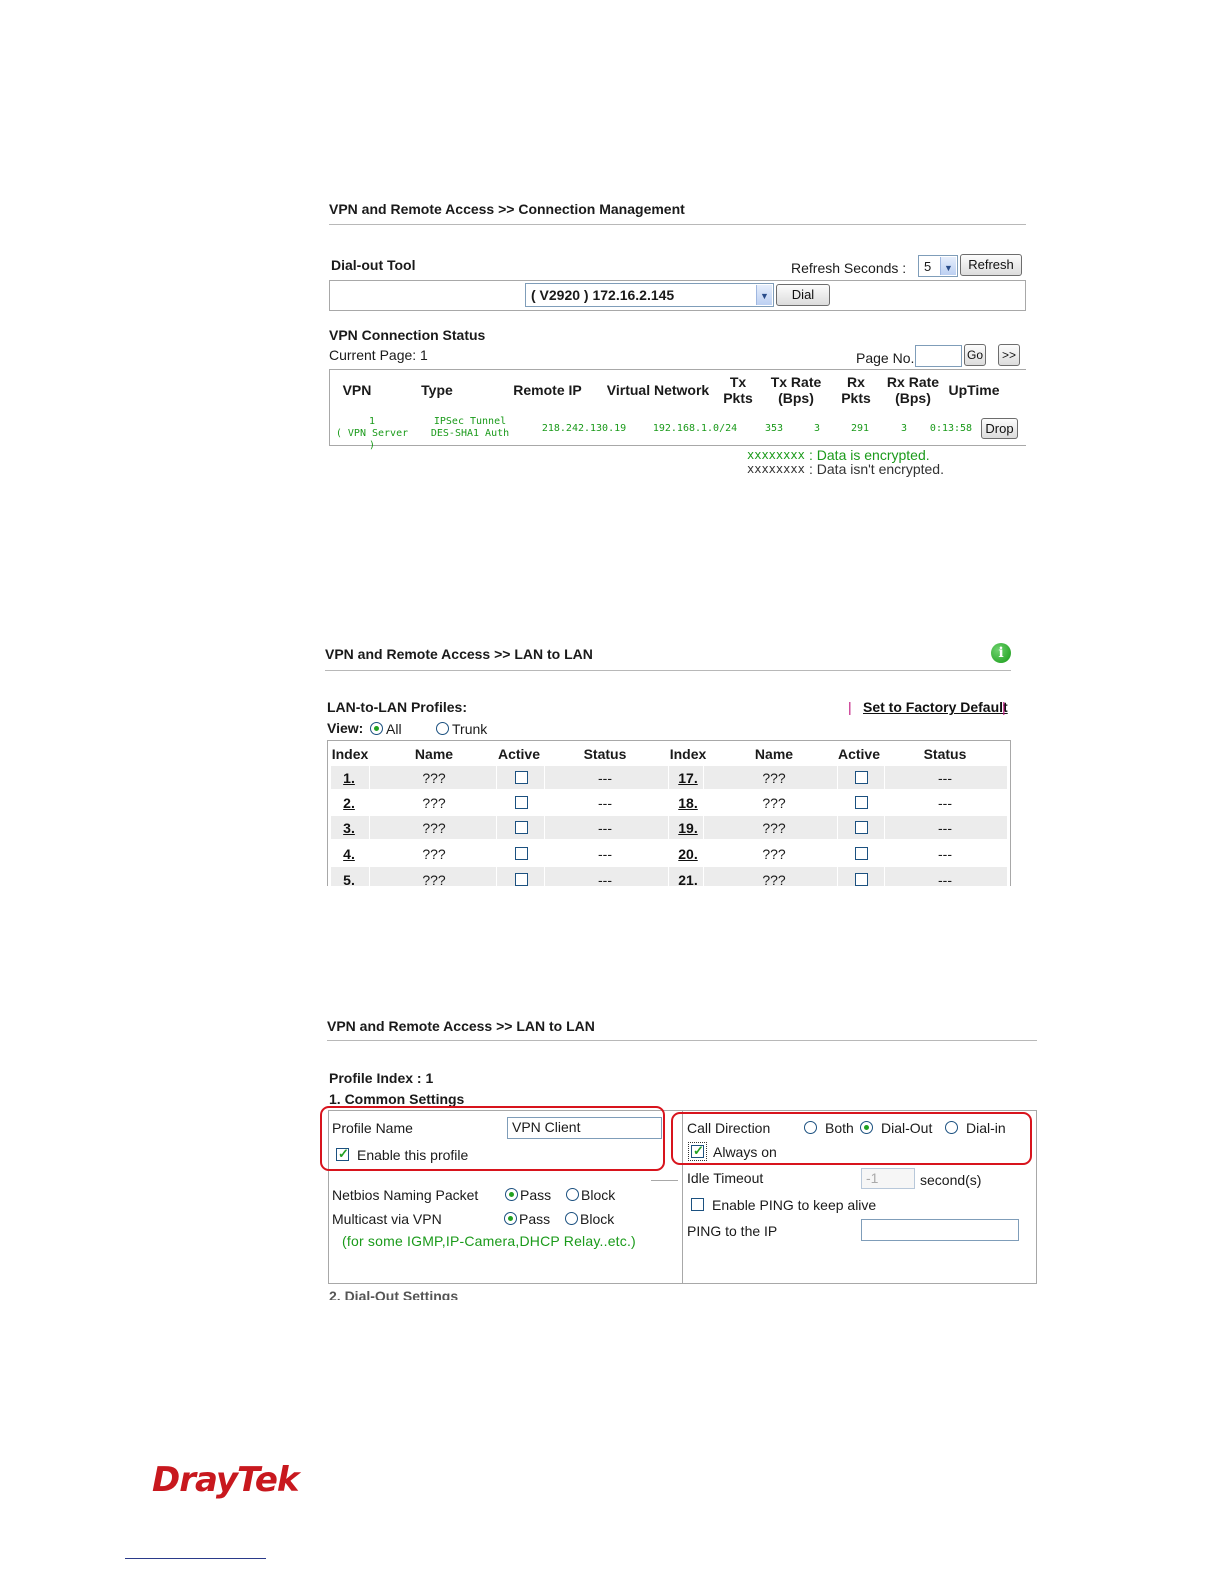  Describe the element at coordinates (405, 1195) in the screenshot. I see `netbios-label: Netbios Naming Packet` at that location.